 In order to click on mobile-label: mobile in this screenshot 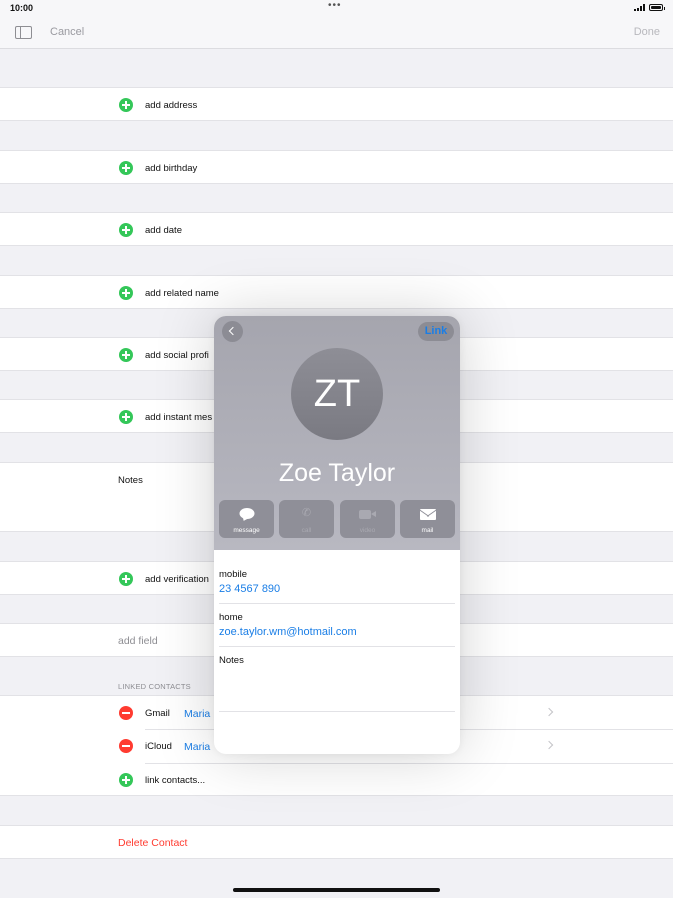, I will do `click(233, 574)`.